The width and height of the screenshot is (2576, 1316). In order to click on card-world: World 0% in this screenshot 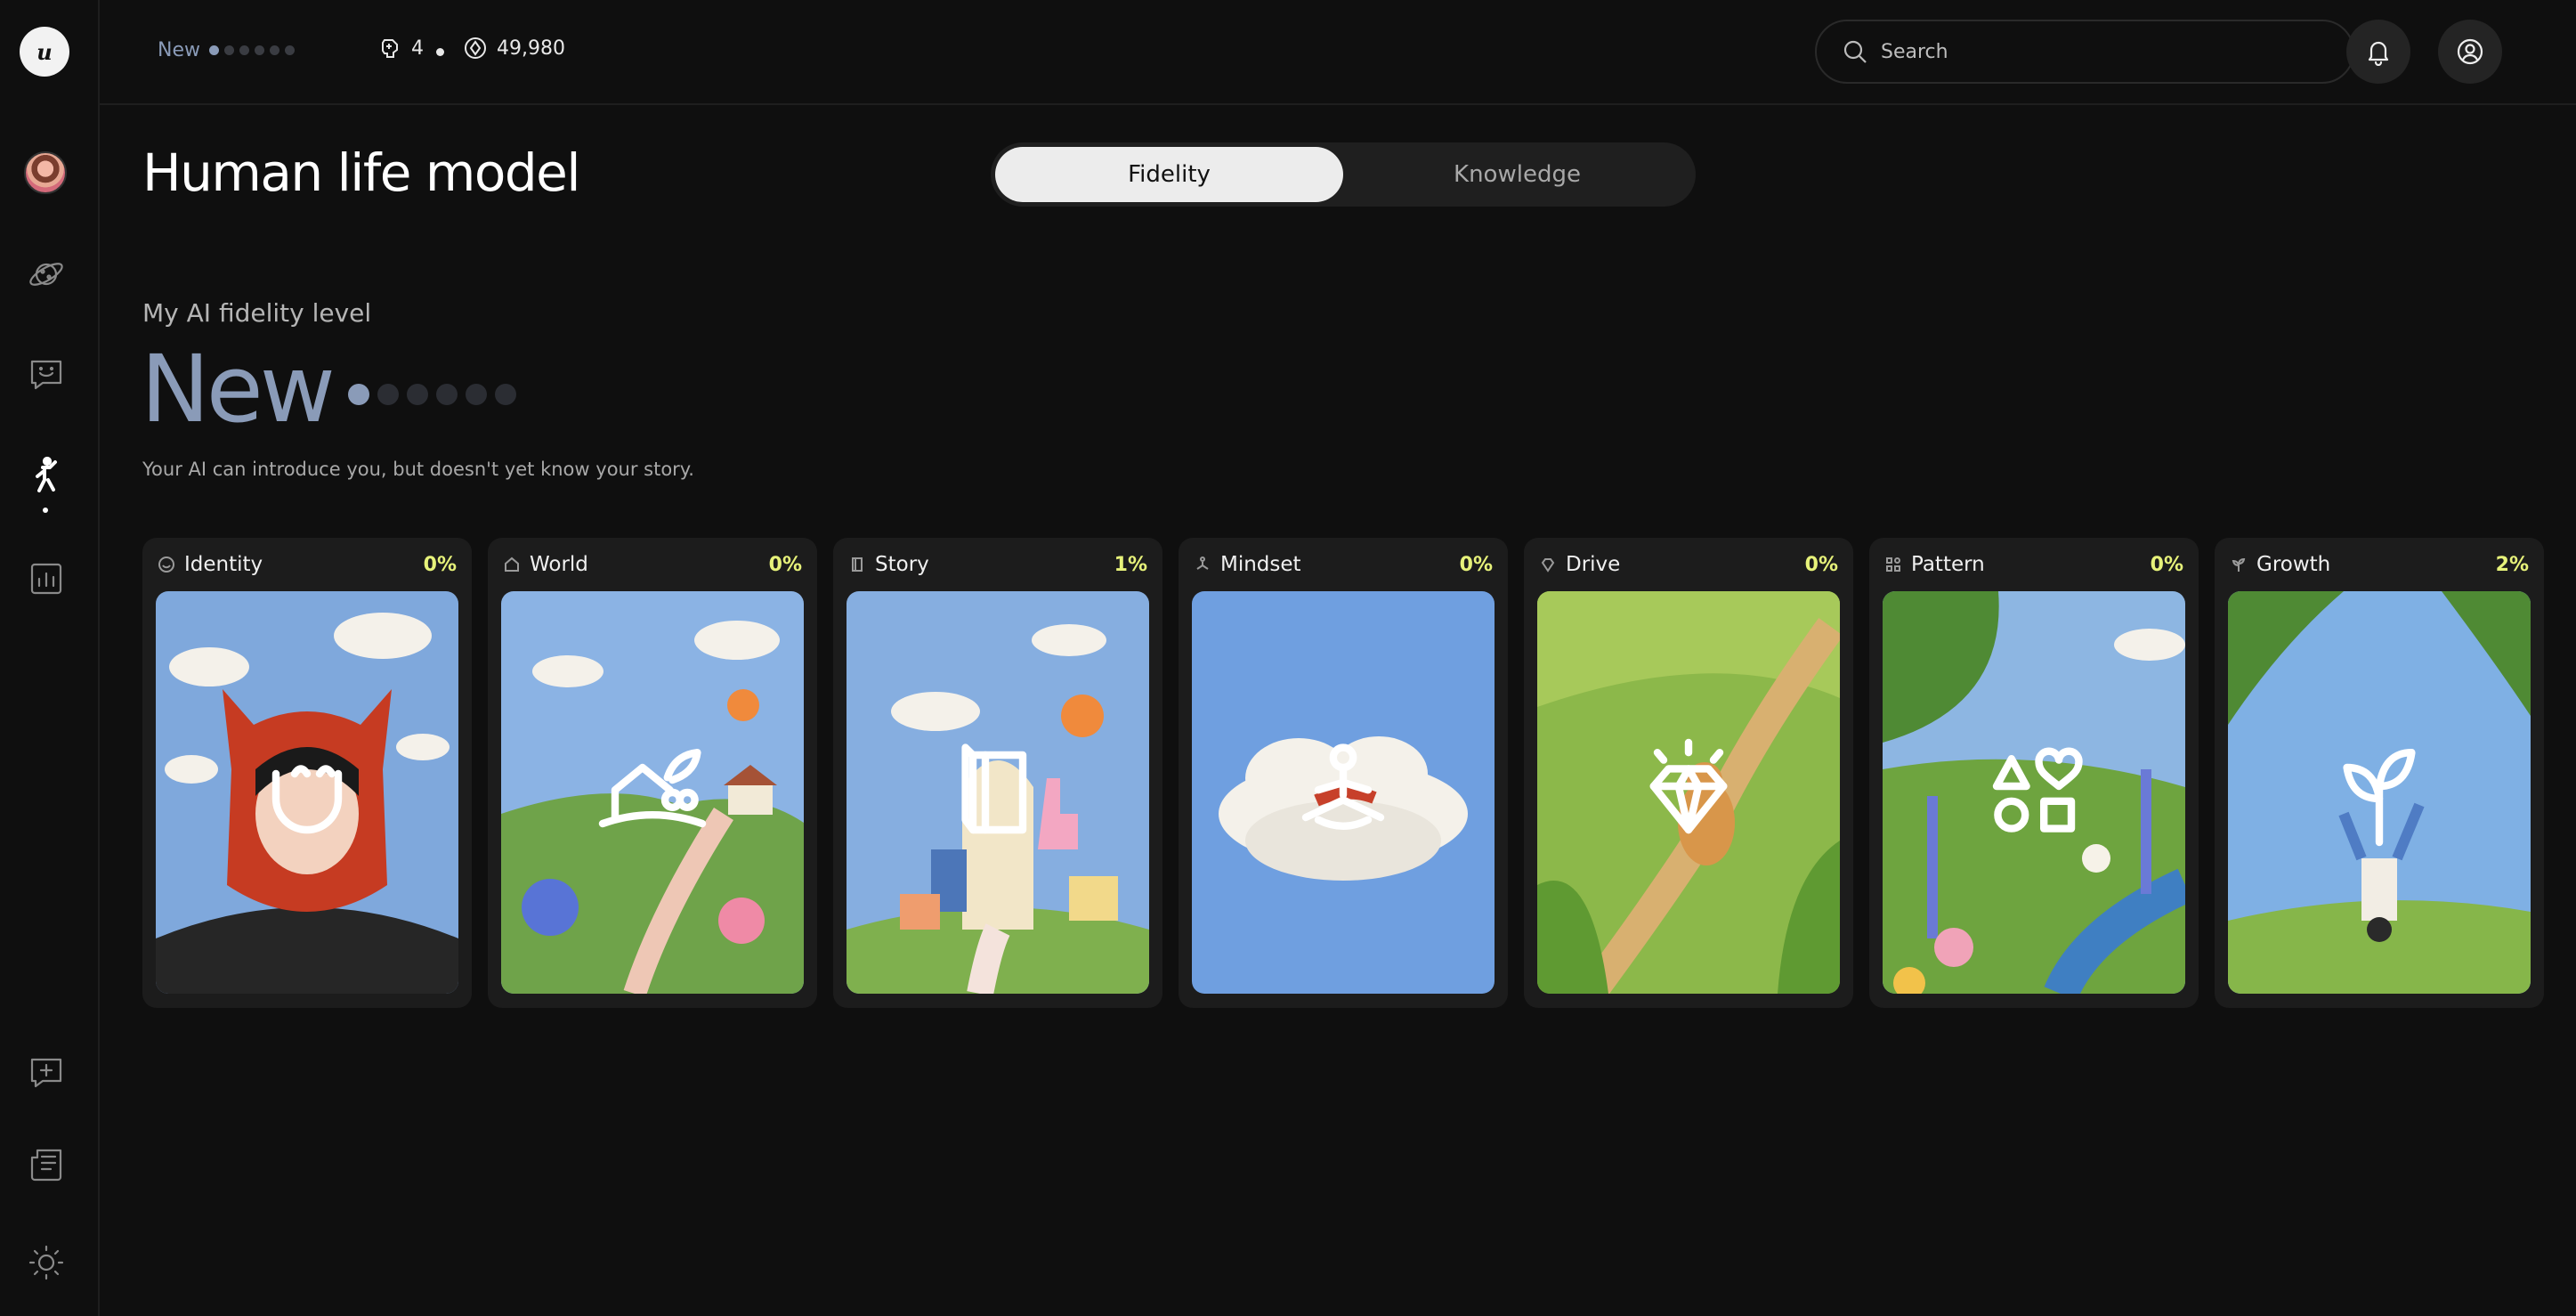, I will do `click(653, 773)`.